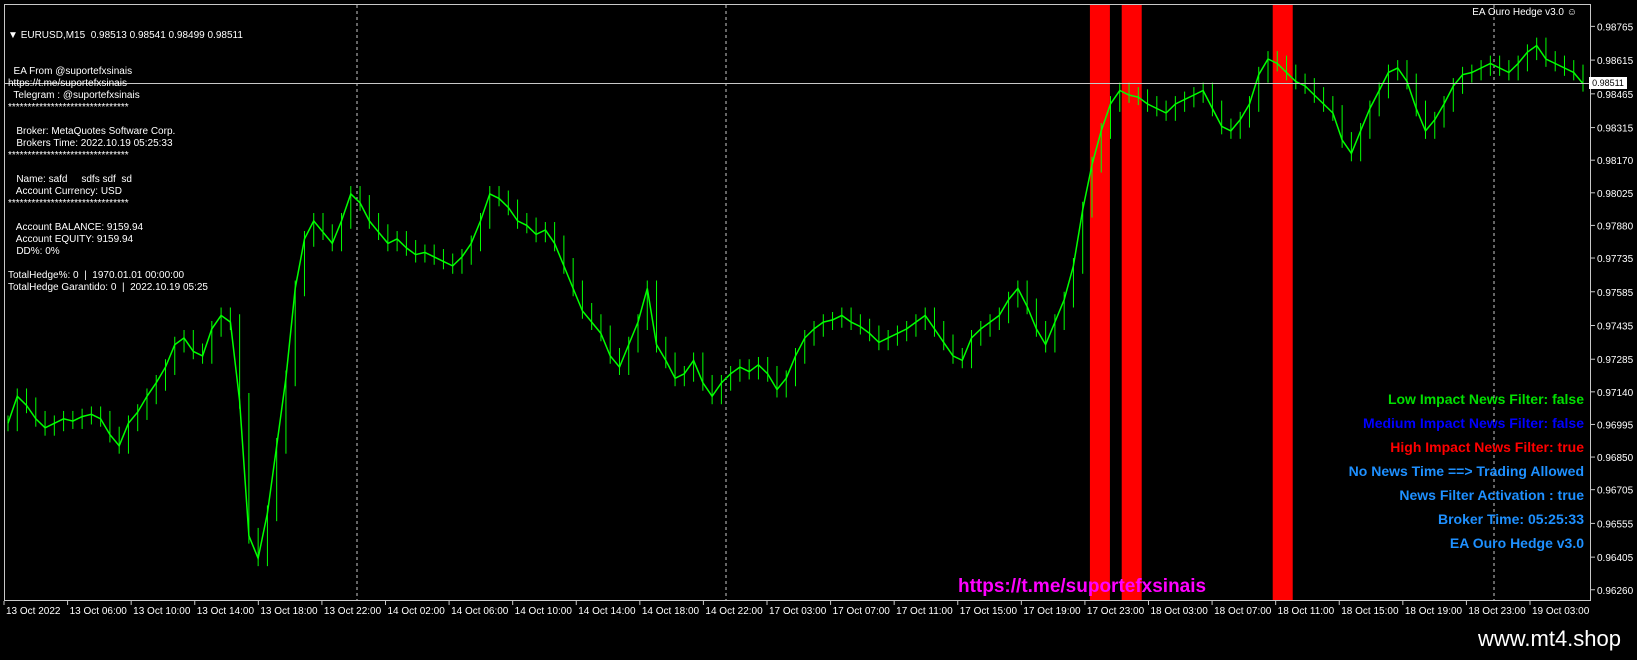 The image size is (1637, 660). Describe the element at coordinates (1571, 12) in the screenshot. I see `smiley-icon: ☺` at that location.